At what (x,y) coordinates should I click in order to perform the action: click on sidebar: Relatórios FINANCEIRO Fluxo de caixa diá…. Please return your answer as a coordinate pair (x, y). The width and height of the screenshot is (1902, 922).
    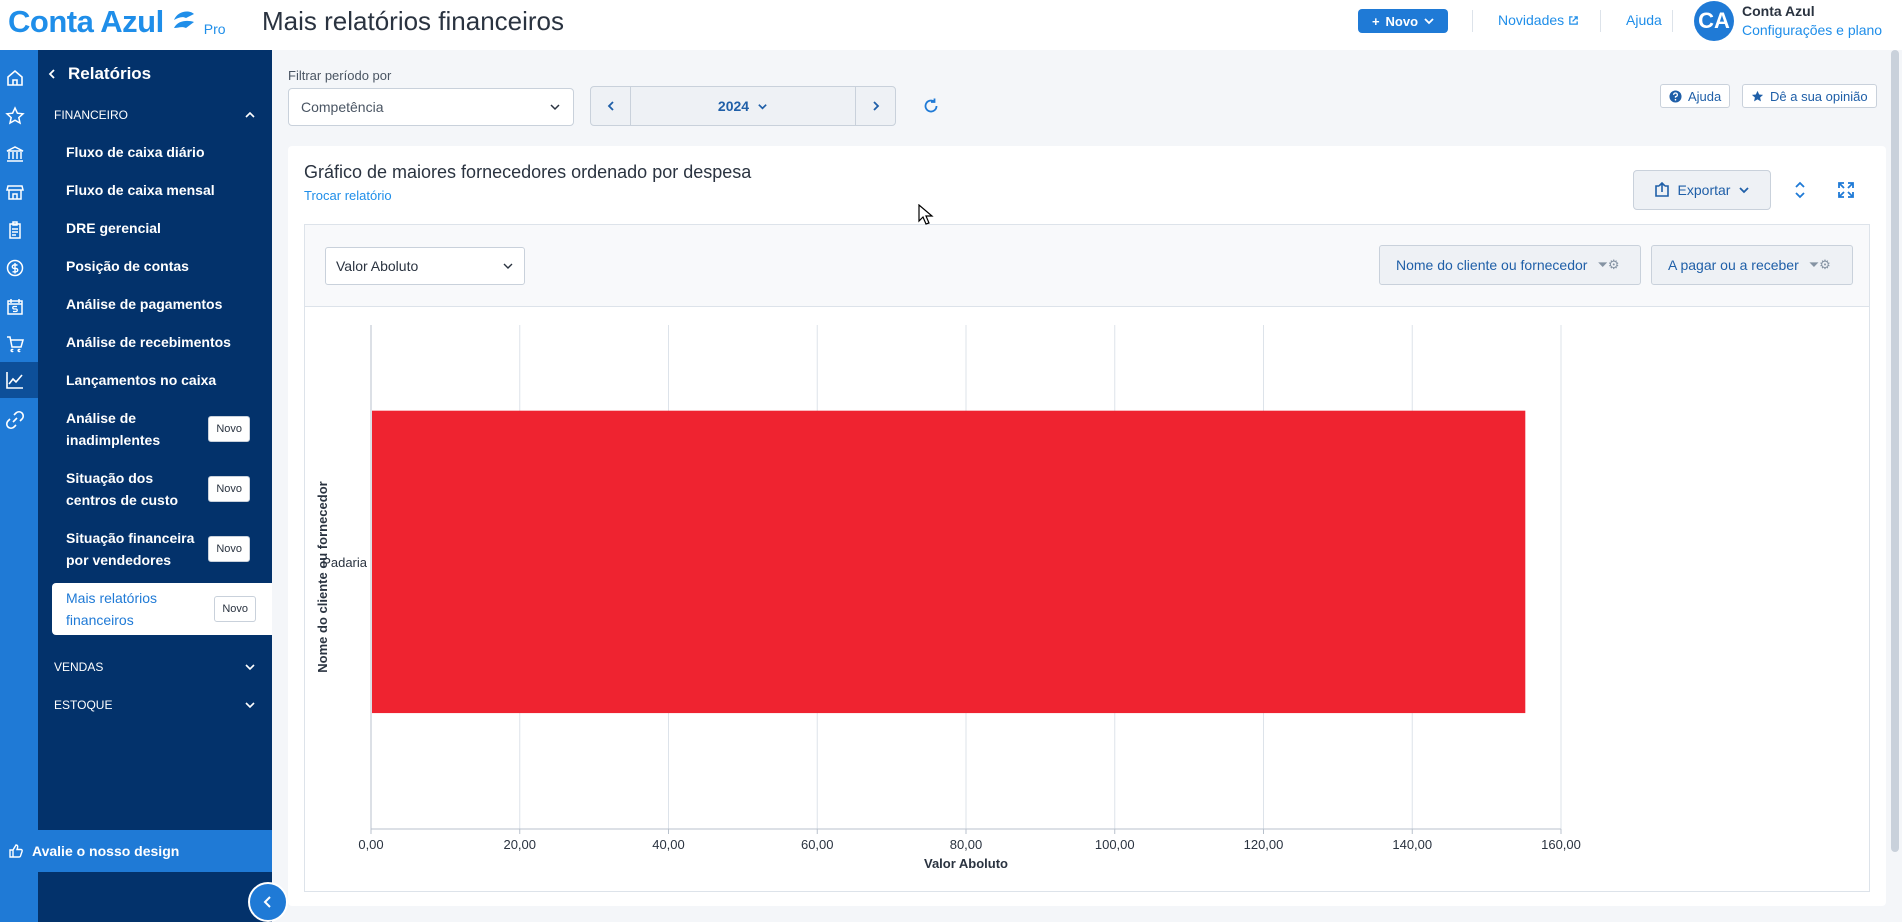
    Looking at the image, I should click on (155, 486).